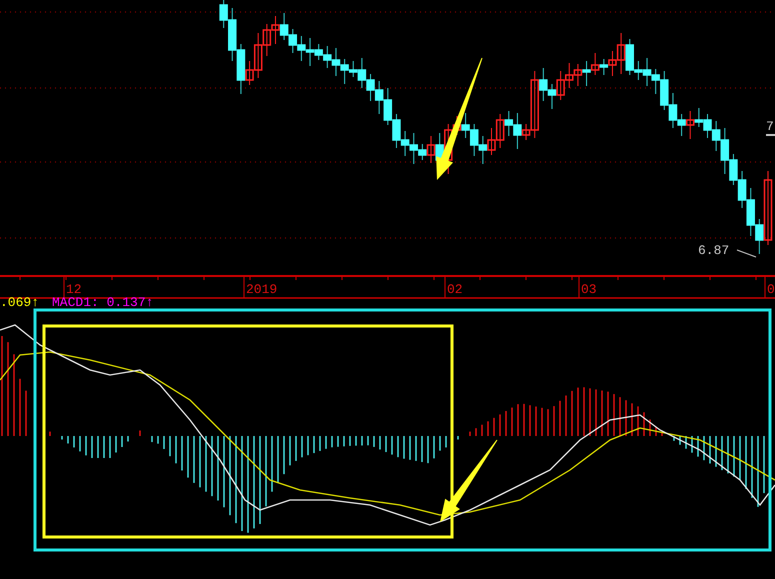 Image resolution: width=775 pixels, height=579 pixels. Describe the element at coordinates (589, 289) in the screenshot. I see `axis-date-label: 03` at that location.